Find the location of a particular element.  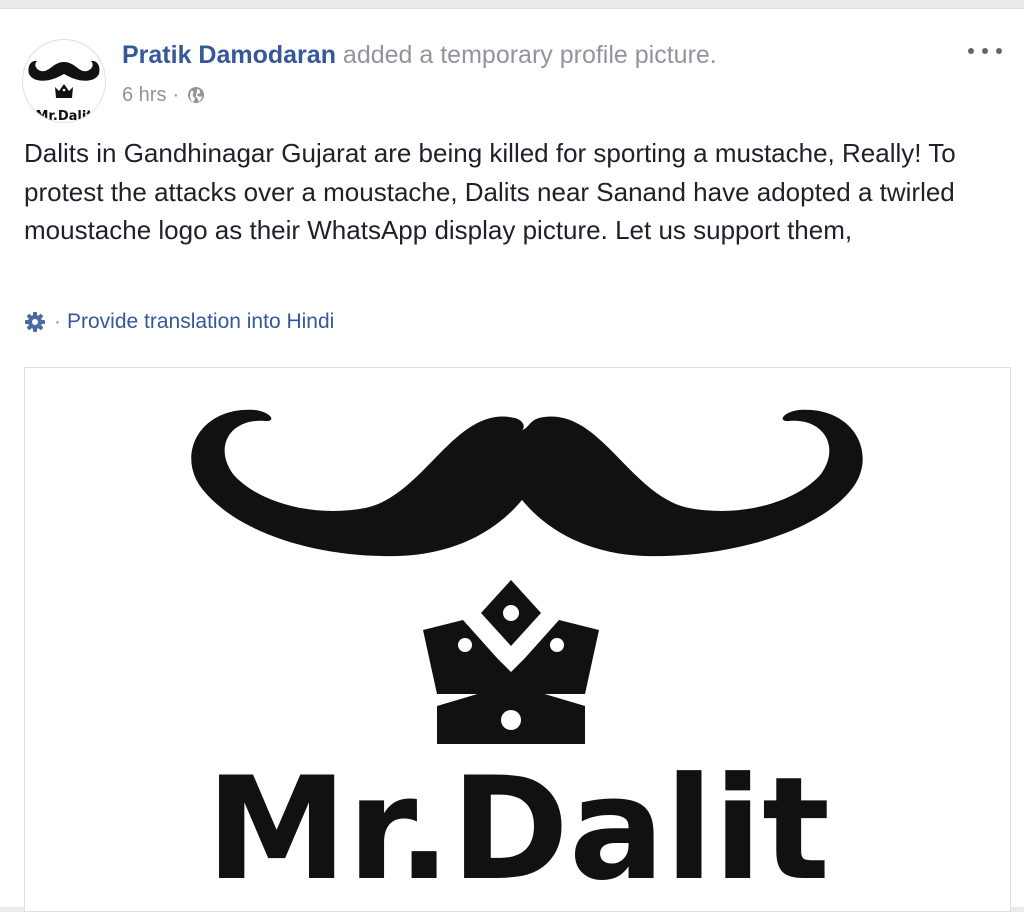

gear-icon is located at coordinates (35, 322).